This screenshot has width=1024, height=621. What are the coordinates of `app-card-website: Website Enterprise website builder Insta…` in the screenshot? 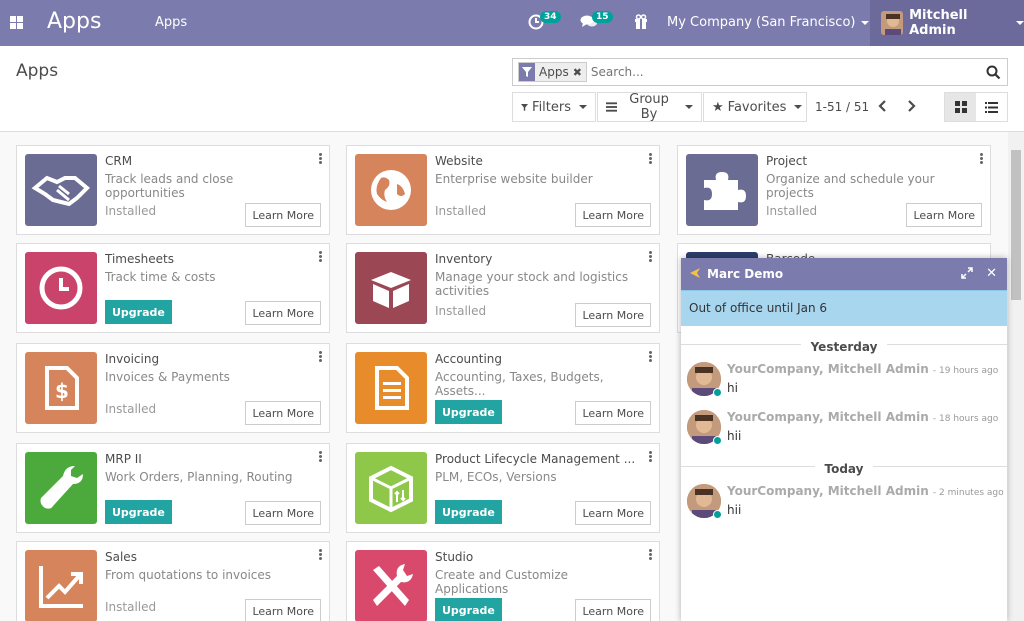 It's located at (503, 190).